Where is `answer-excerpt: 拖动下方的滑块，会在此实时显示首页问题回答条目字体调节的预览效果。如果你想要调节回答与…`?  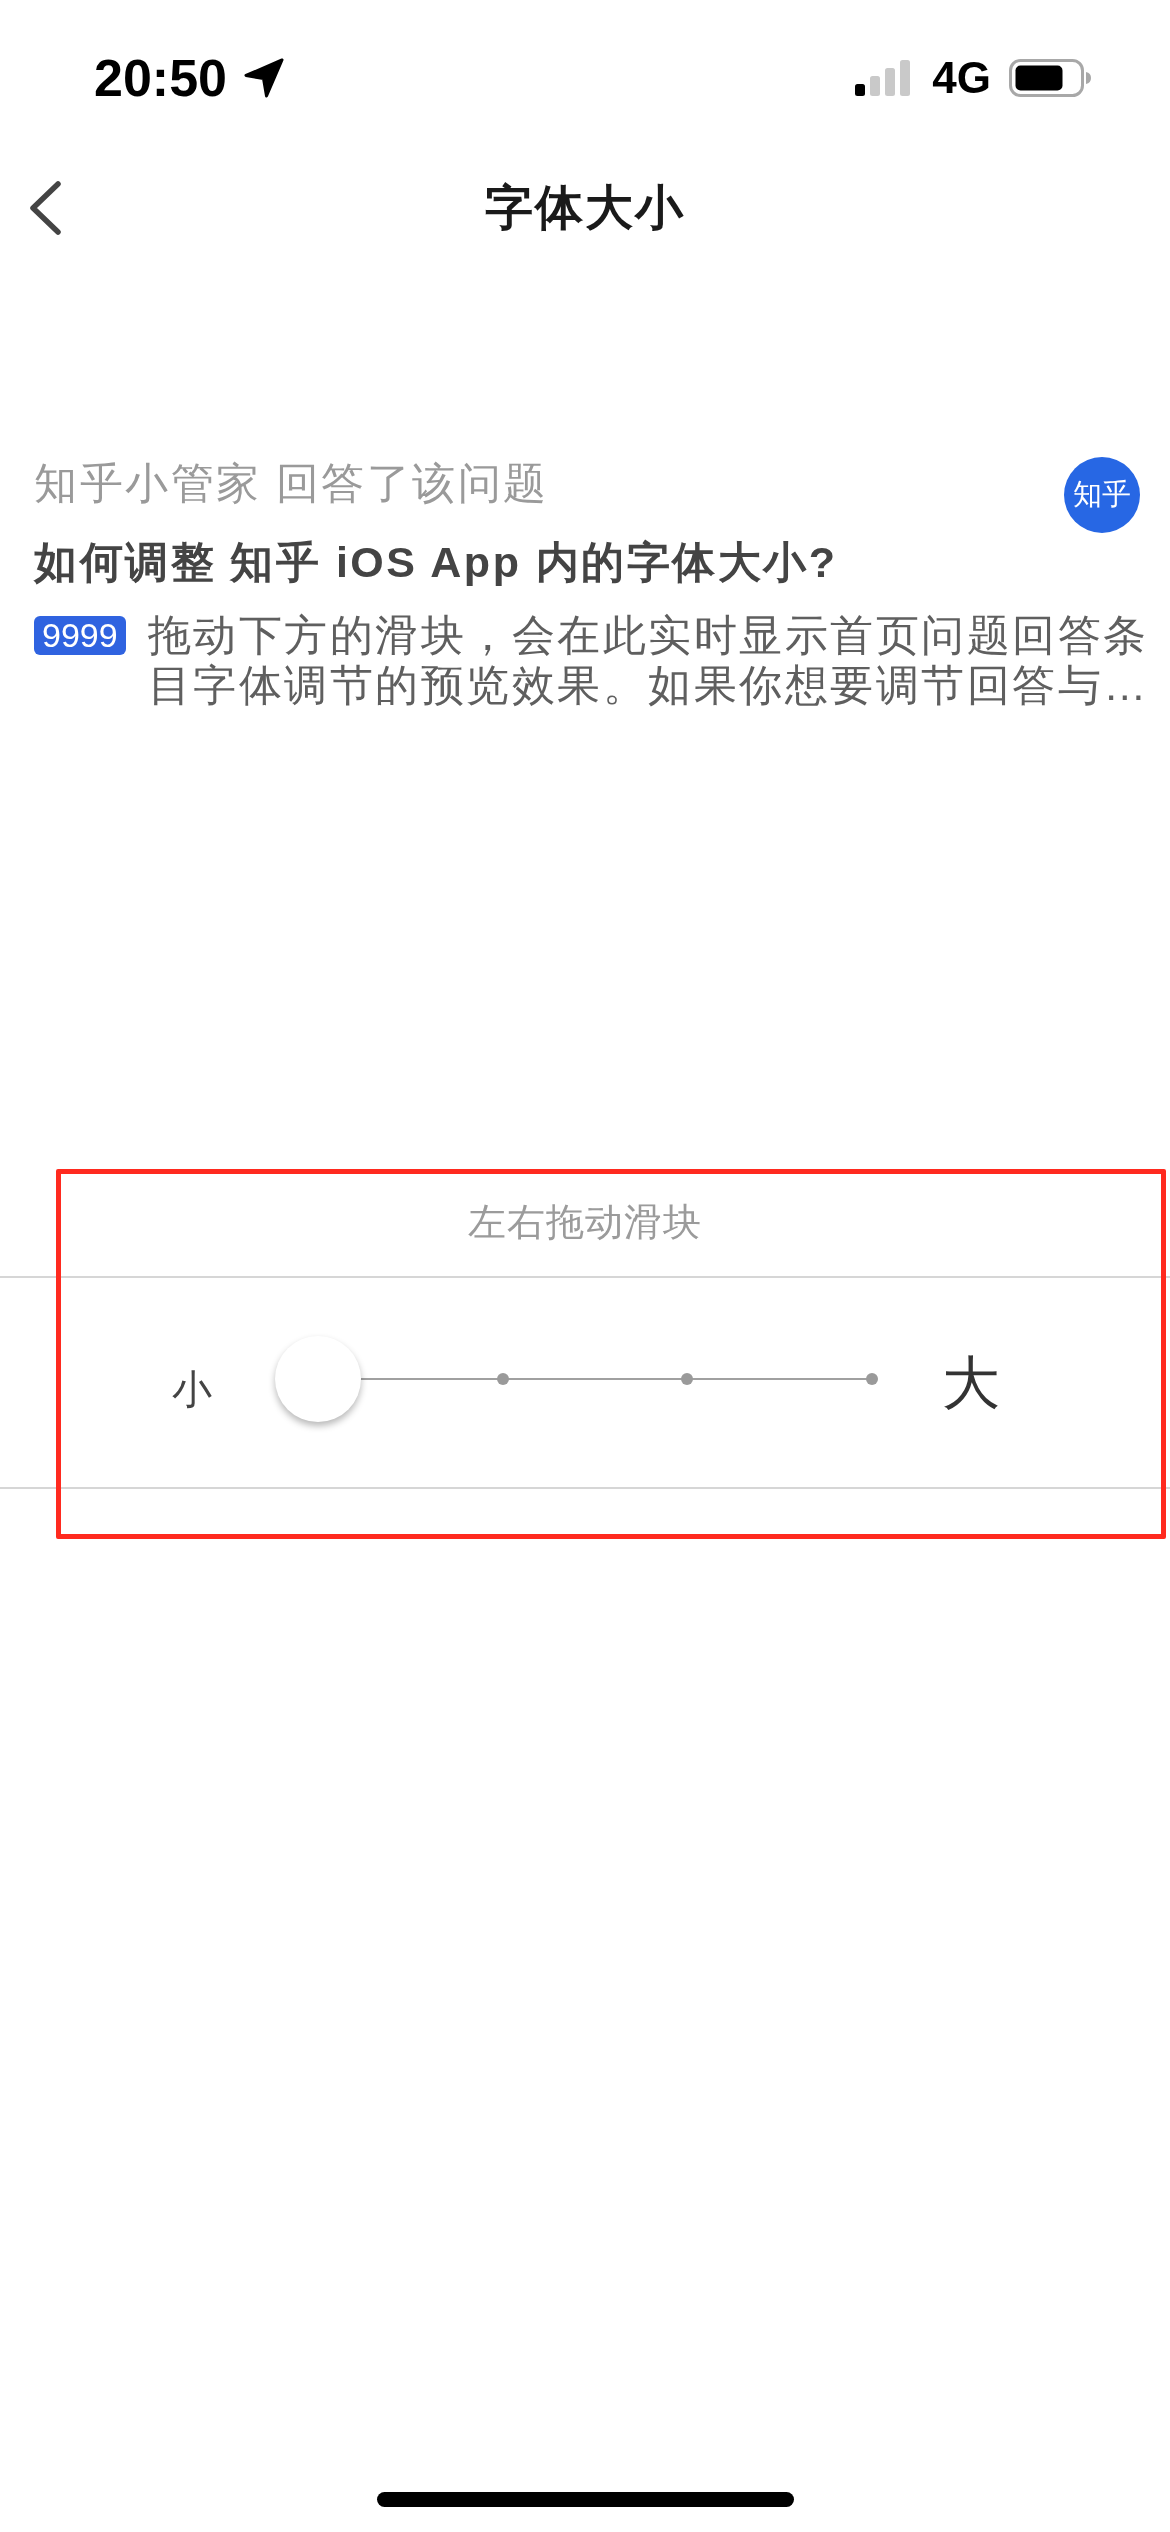 answer-excerpt: 拖动下方的滑块，会在此实时显示首页问题回答条目字体调节的预览效果。如果你想要调节回答与… is located at coordinates (648, 660).